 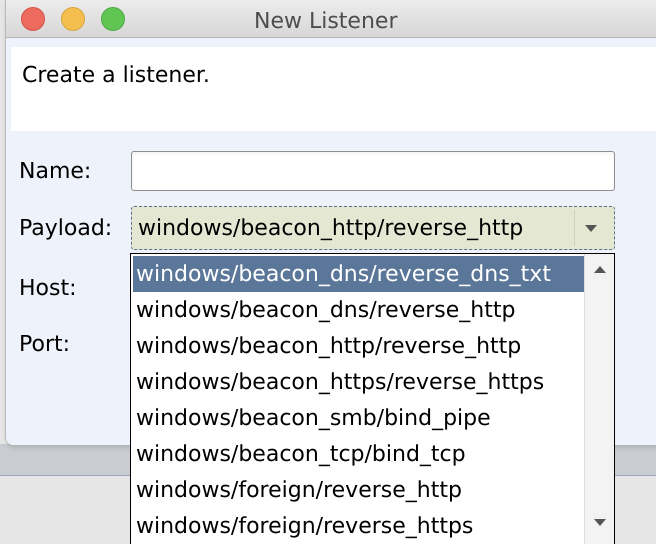 What do you see at coordinates (358, 274) in the screenshot?
I see `dropdown-option: windows/beacon_dns/reverse_dns_txt` at bounding box center [358, 274].